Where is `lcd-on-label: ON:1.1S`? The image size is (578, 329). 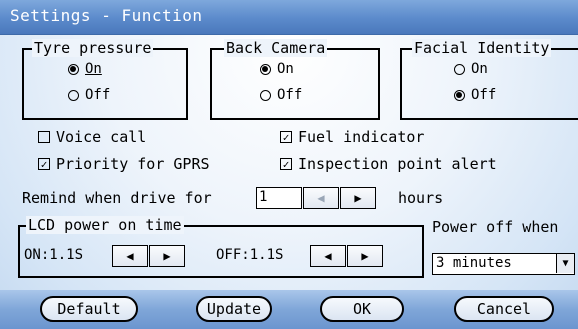
lcd-on-label: ON:1.1S is located at coordinates (53, 255).